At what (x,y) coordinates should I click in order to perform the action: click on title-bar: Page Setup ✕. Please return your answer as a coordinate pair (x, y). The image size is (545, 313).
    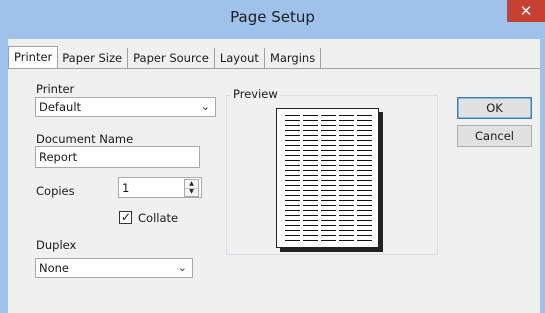
    Looking at the image, I should click on (272, 17).